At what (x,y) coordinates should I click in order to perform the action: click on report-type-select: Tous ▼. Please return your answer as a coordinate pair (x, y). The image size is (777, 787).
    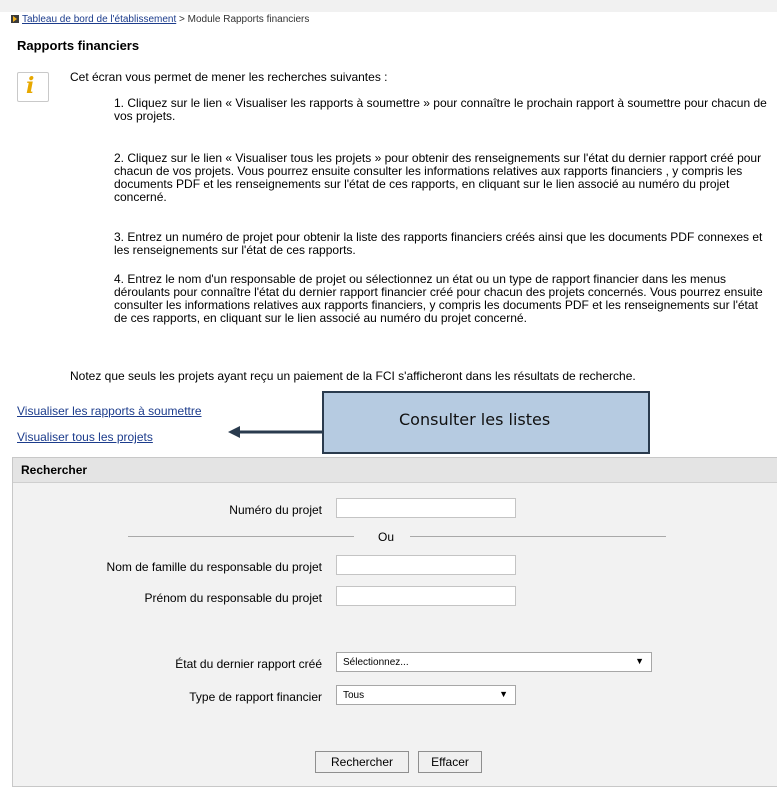
    Looking at the image, I should click on (426, 695).